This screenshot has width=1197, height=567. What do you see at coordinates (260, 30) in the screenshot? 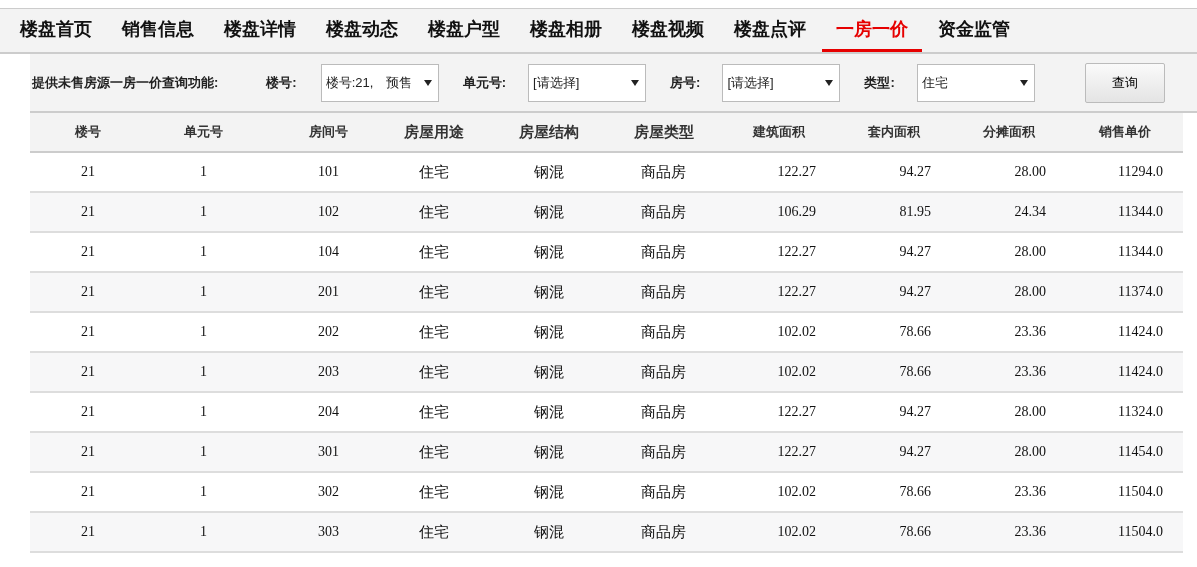
I see `nav-tab: 楼盘详情` at bounding box center [260, 30].